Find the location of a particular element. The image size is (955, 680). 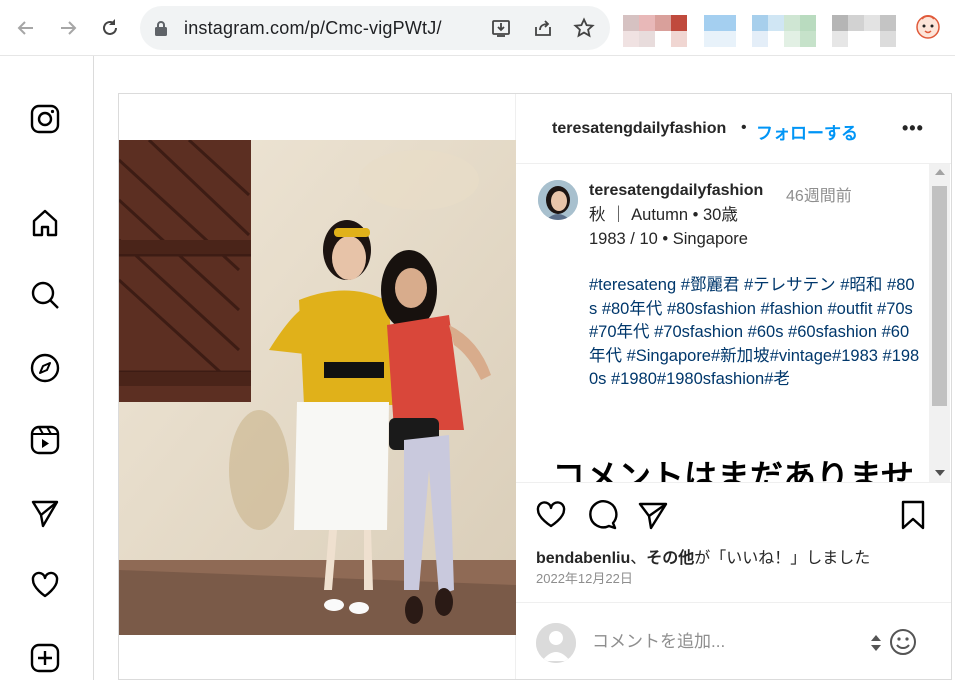

plus-square-icon is located at coordinates (45, 658).